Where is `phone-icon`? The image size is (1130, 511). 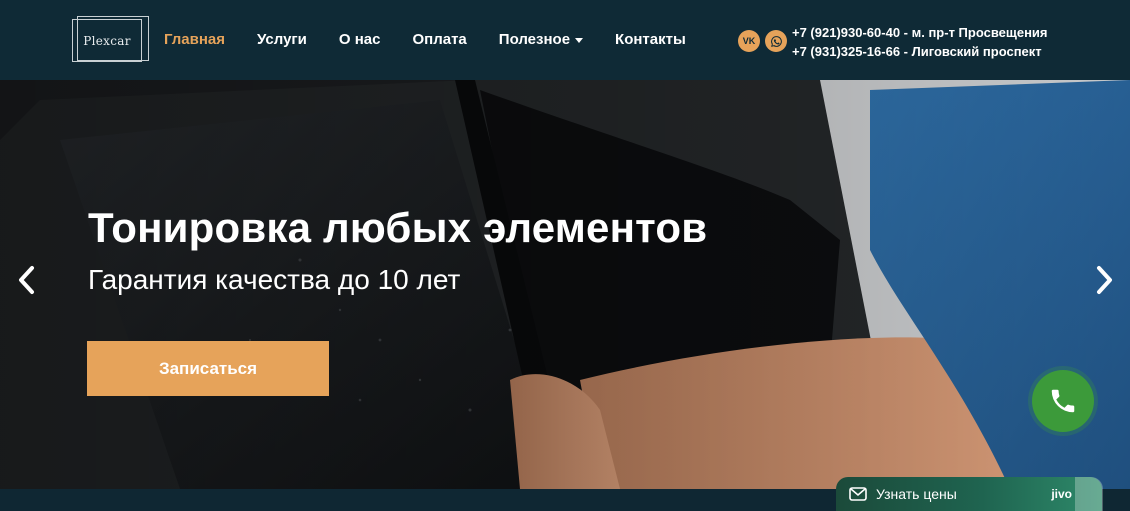
phone-icon is located at coordinates (1063, 401).